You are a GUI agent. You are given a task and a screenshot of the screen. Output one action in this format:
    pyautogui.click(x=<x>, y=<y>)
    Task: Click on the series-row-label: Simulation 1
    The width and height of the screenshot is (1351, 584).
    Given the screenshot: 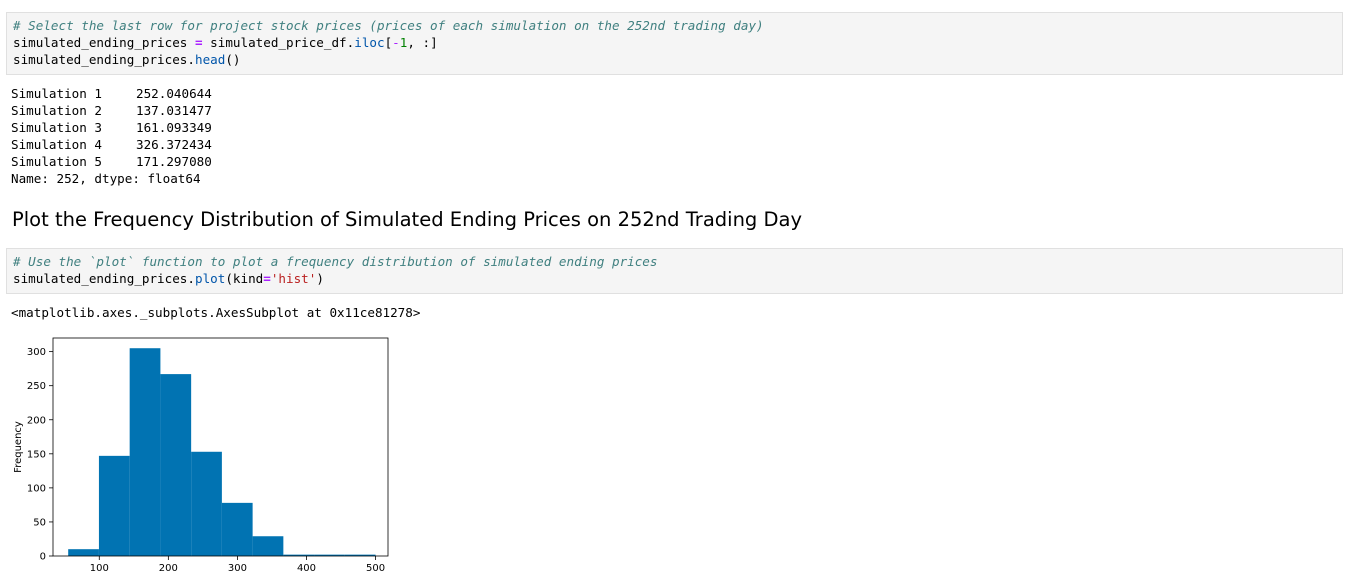 What is the action you would take?
    pyautogui.click(x=56, y=93)
    